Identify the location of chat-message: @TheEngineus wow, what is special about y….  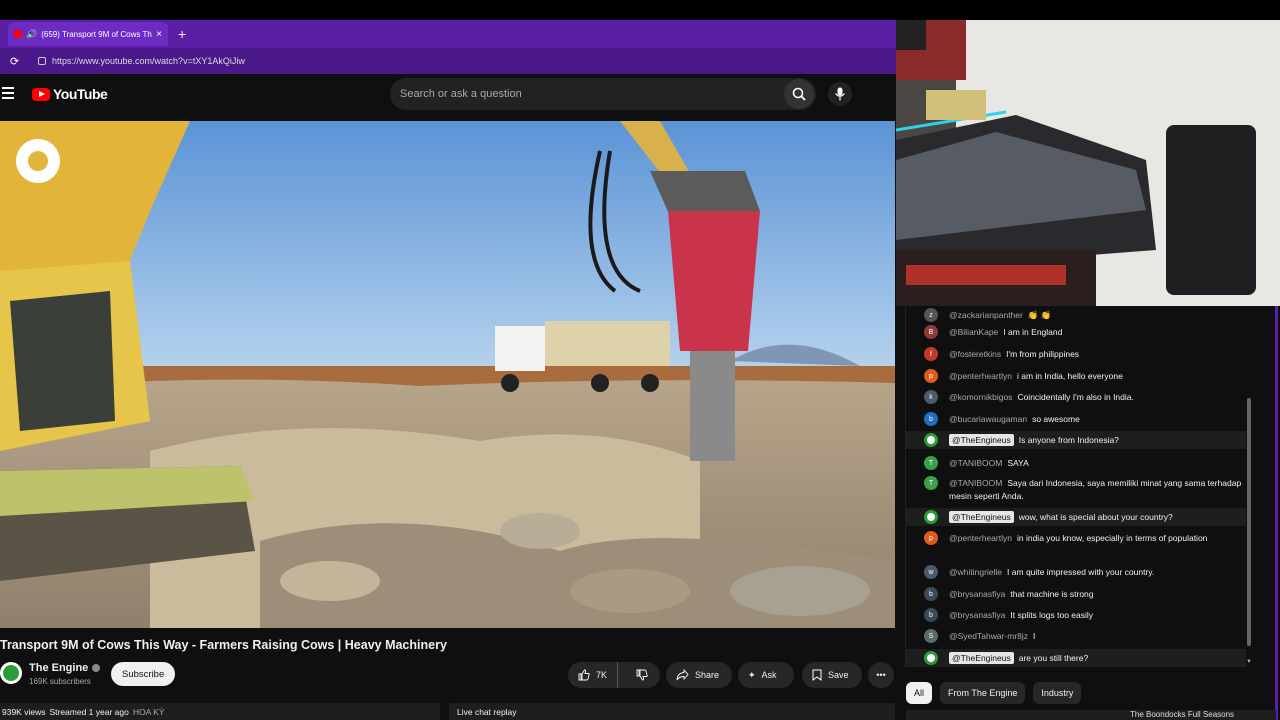
(1076, 517).